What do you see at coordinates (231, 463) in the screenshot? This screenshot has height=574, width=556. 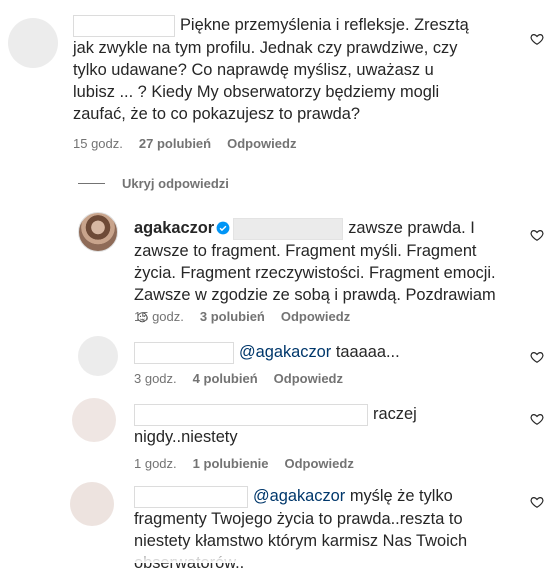 I see `likes-count: 1 polubienie` at bounding box center [231, 463].